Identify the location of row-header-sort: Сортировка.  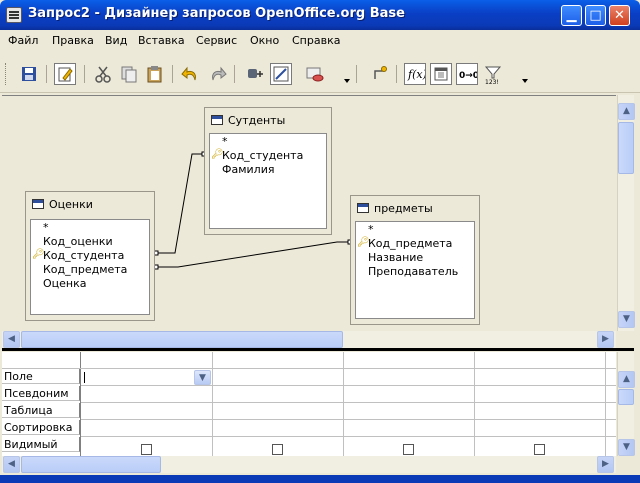
(41, 427).